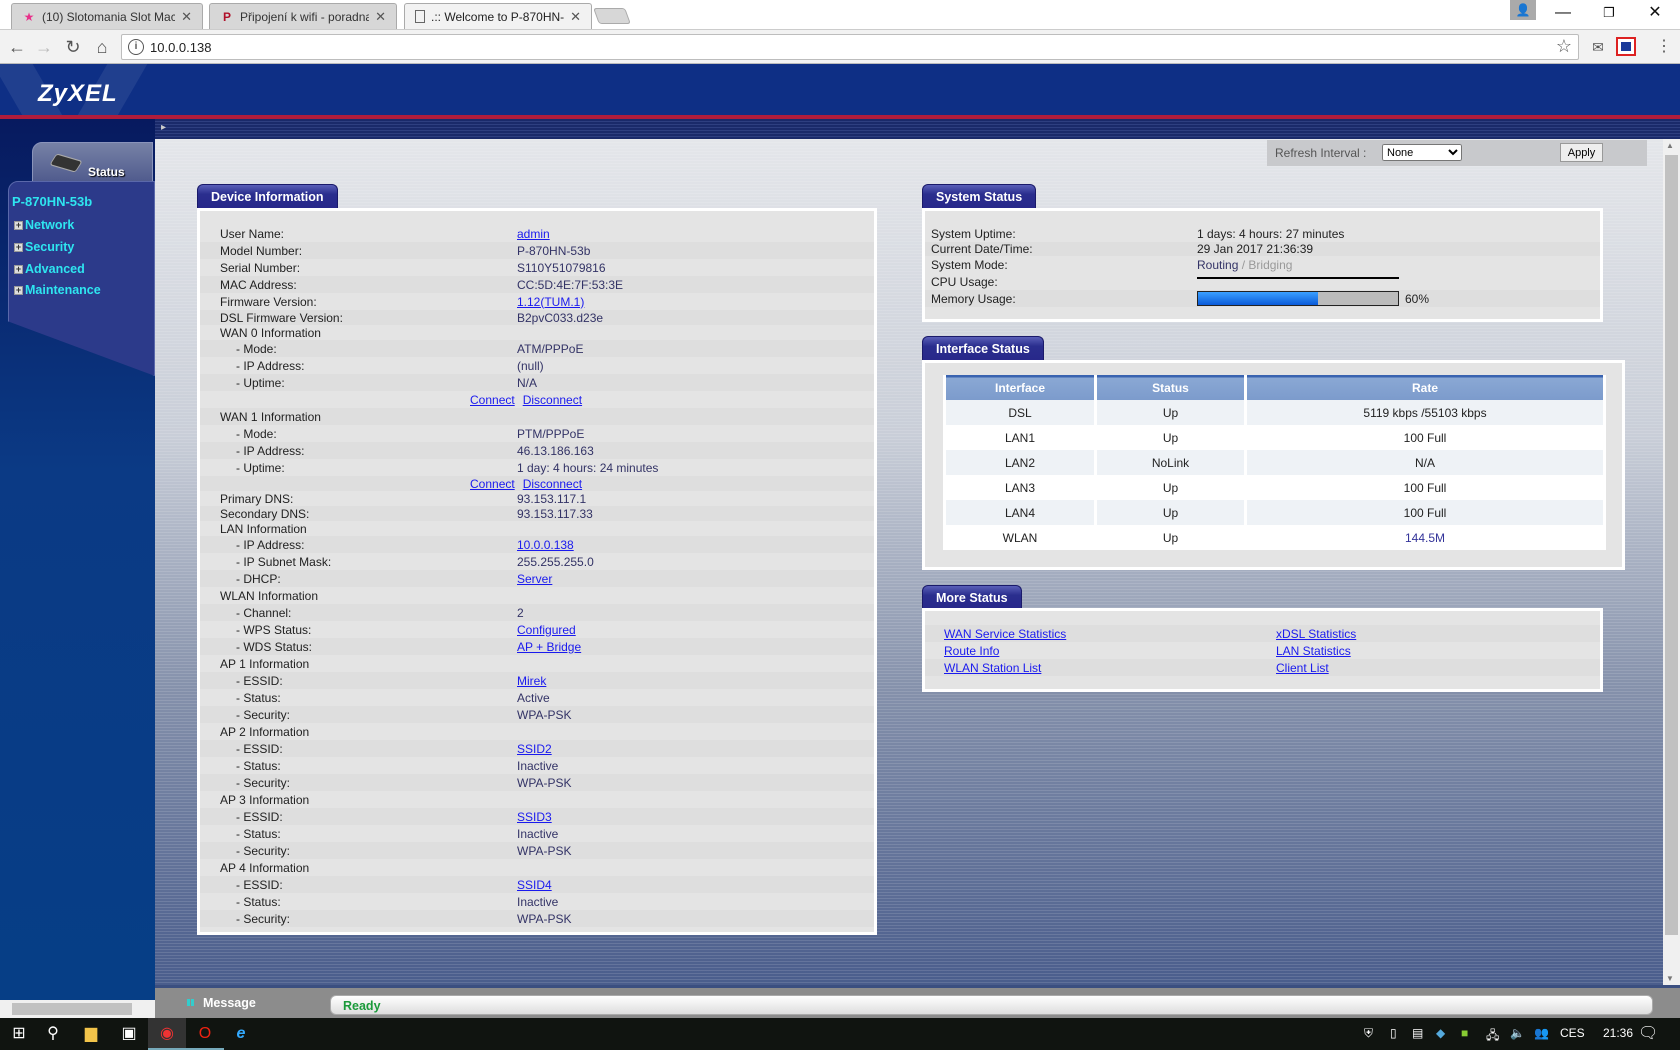  Describe the element at coordinates (971, 651) in the screenshot. I see `route-info-link: Route Info` at that location.